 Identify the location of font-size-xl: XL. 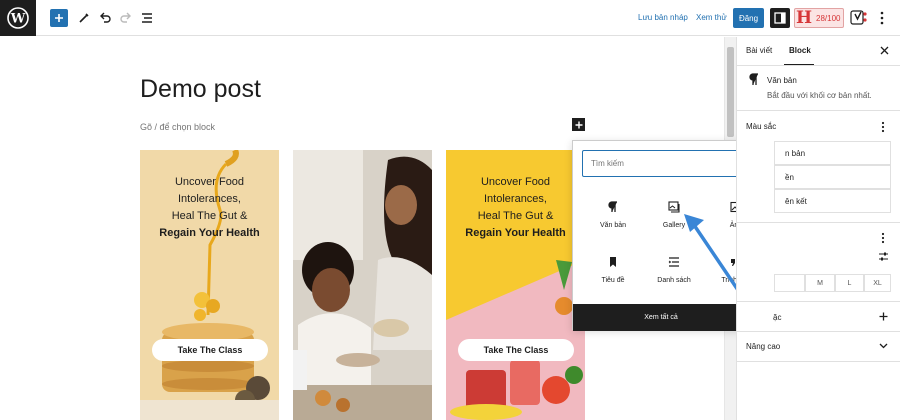
(877, 283).